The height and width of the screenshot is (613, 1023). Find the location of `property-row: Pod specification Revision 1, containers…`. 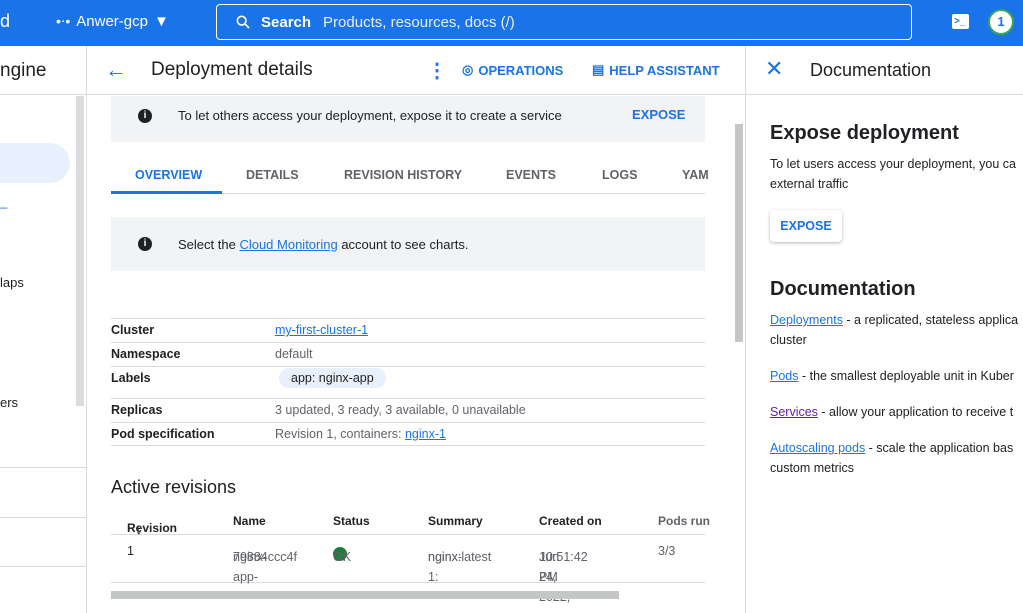

property-row: Pod specification Revision 1, containers… is located at coordinates (408, 434).